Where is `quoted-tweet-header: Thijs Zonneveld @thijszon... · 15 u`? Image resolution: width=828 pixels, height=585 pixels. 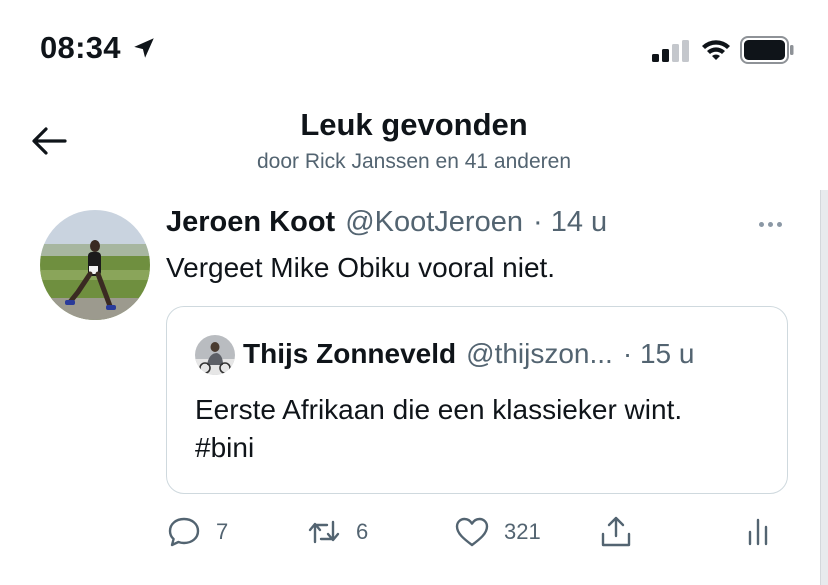
quoted-tweet-header: Thijs Zonneveld @thijszon... · 15 u is located at coordinates (468, 354).